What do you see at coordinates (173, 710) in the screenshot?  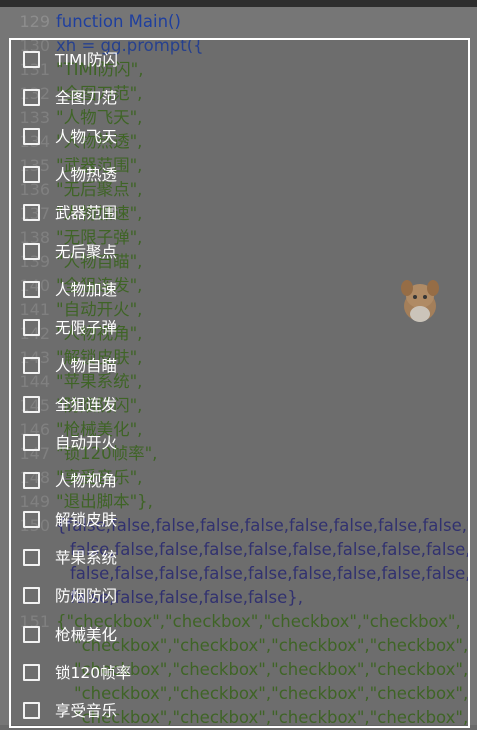 I see `option-checkbox-row: 享受音乐` at bounding box center [173, 710].